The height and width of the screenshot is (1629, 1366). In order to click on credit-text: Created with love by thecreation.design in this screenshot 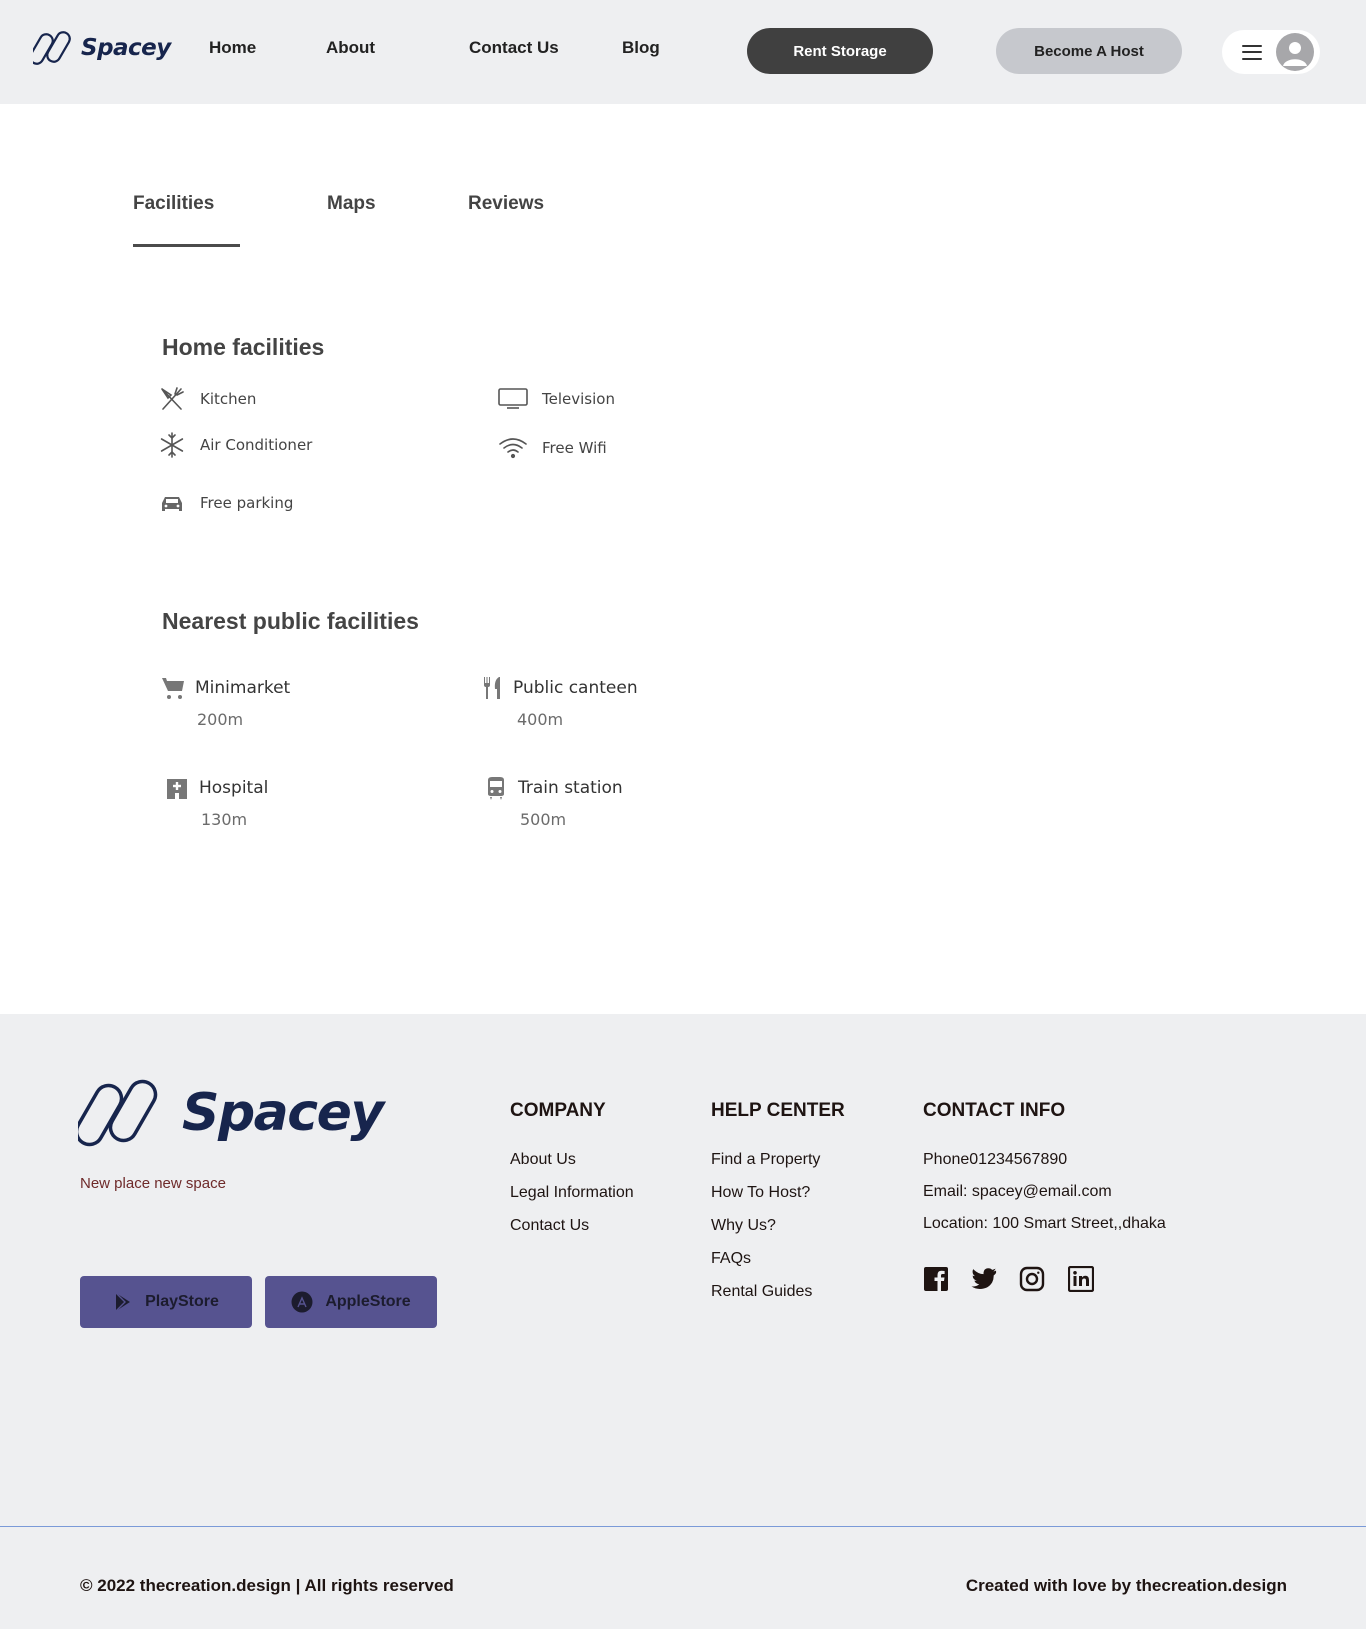, I will do `click(1126, 1586)`.